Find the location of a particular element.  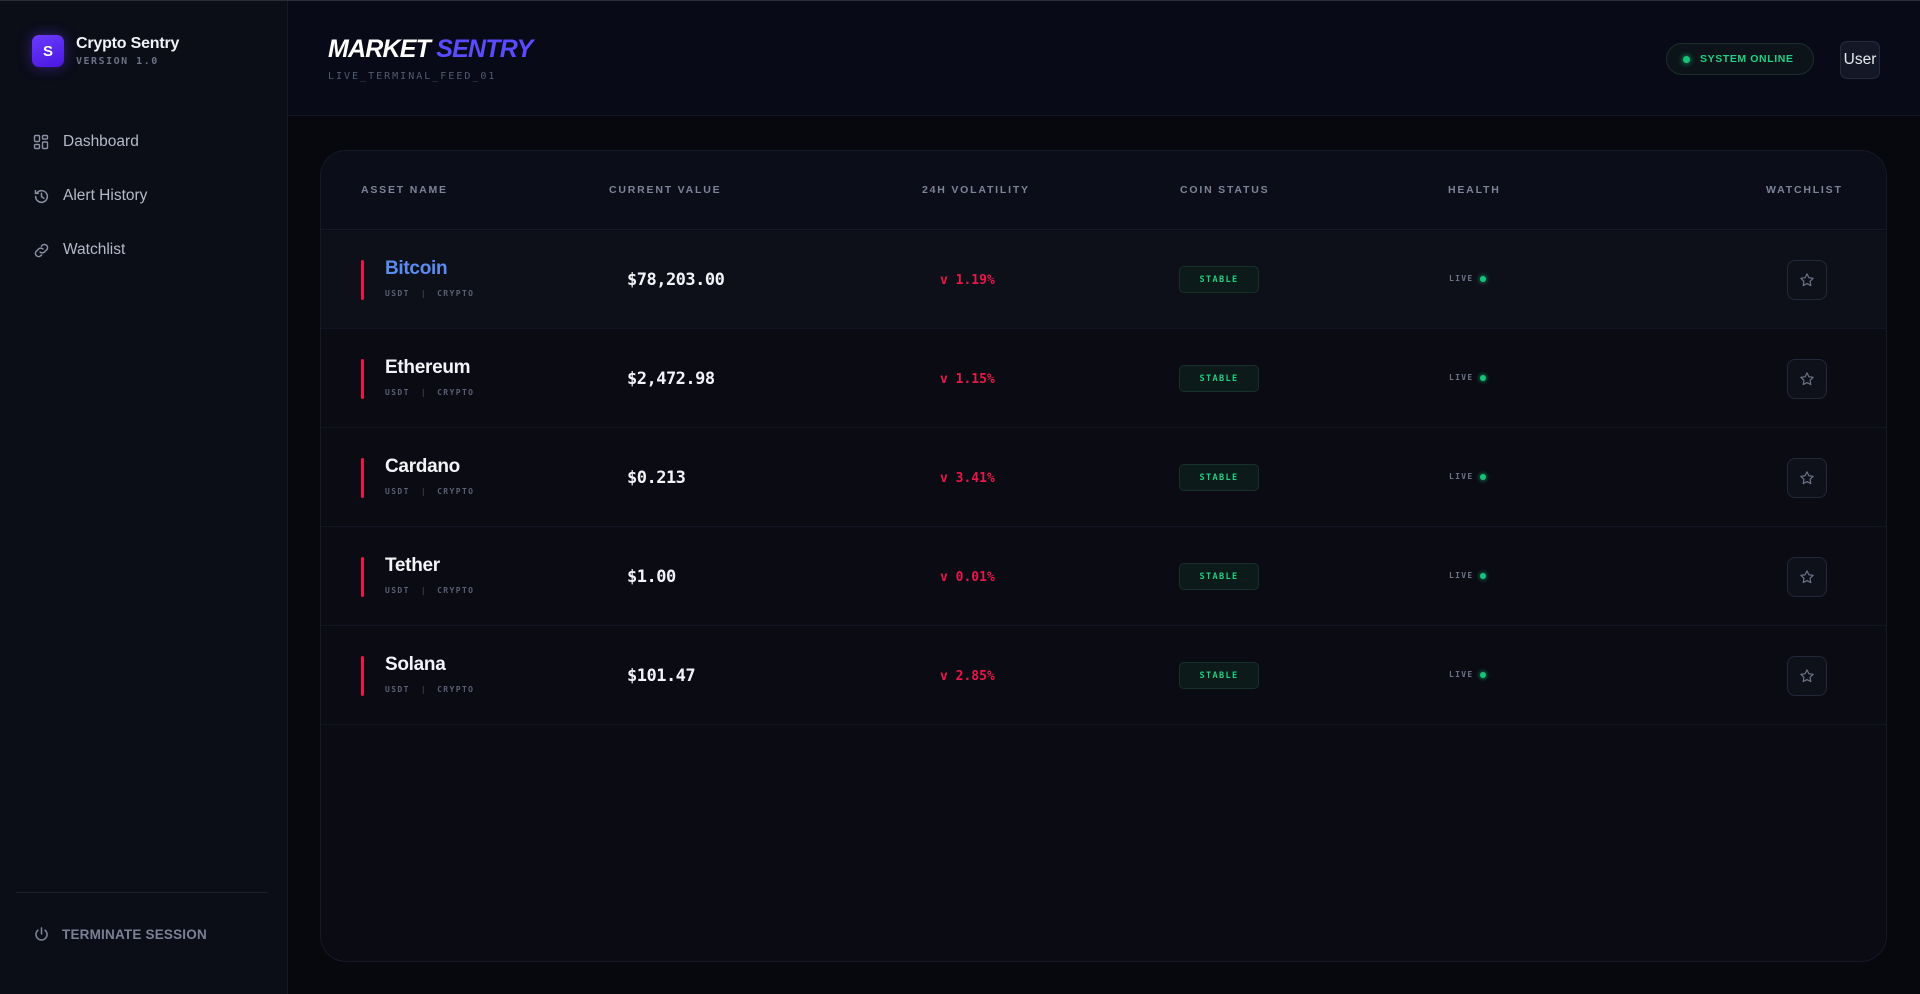

asset-volatility: v 2.85% is located at coordinates (967, 676).